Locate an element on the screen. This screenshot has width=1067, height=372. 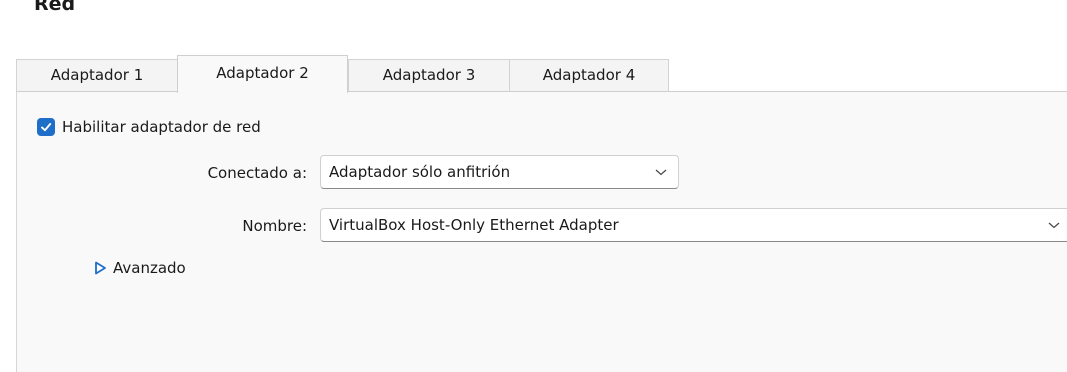
advanced-toggle: Avanzado is located at coordinates (139, 268).